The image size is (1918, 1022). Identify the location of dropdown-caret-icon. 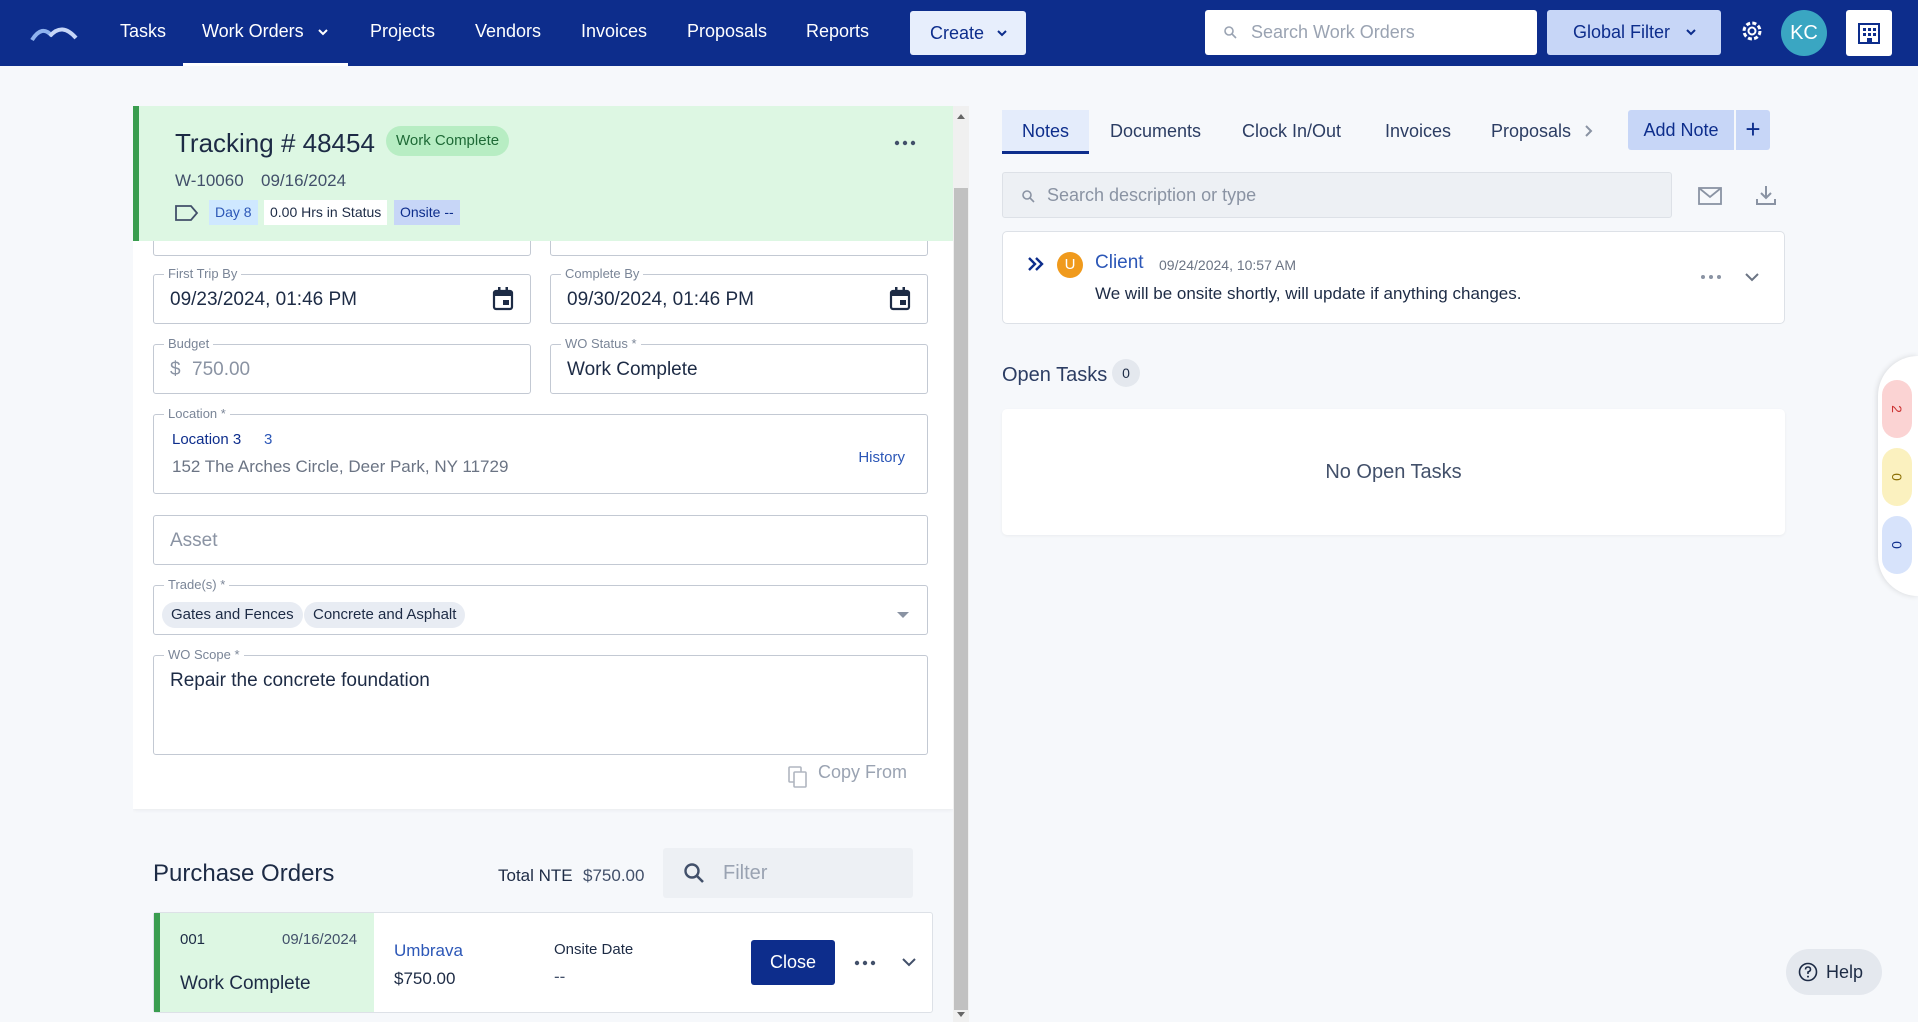
(903, 615).